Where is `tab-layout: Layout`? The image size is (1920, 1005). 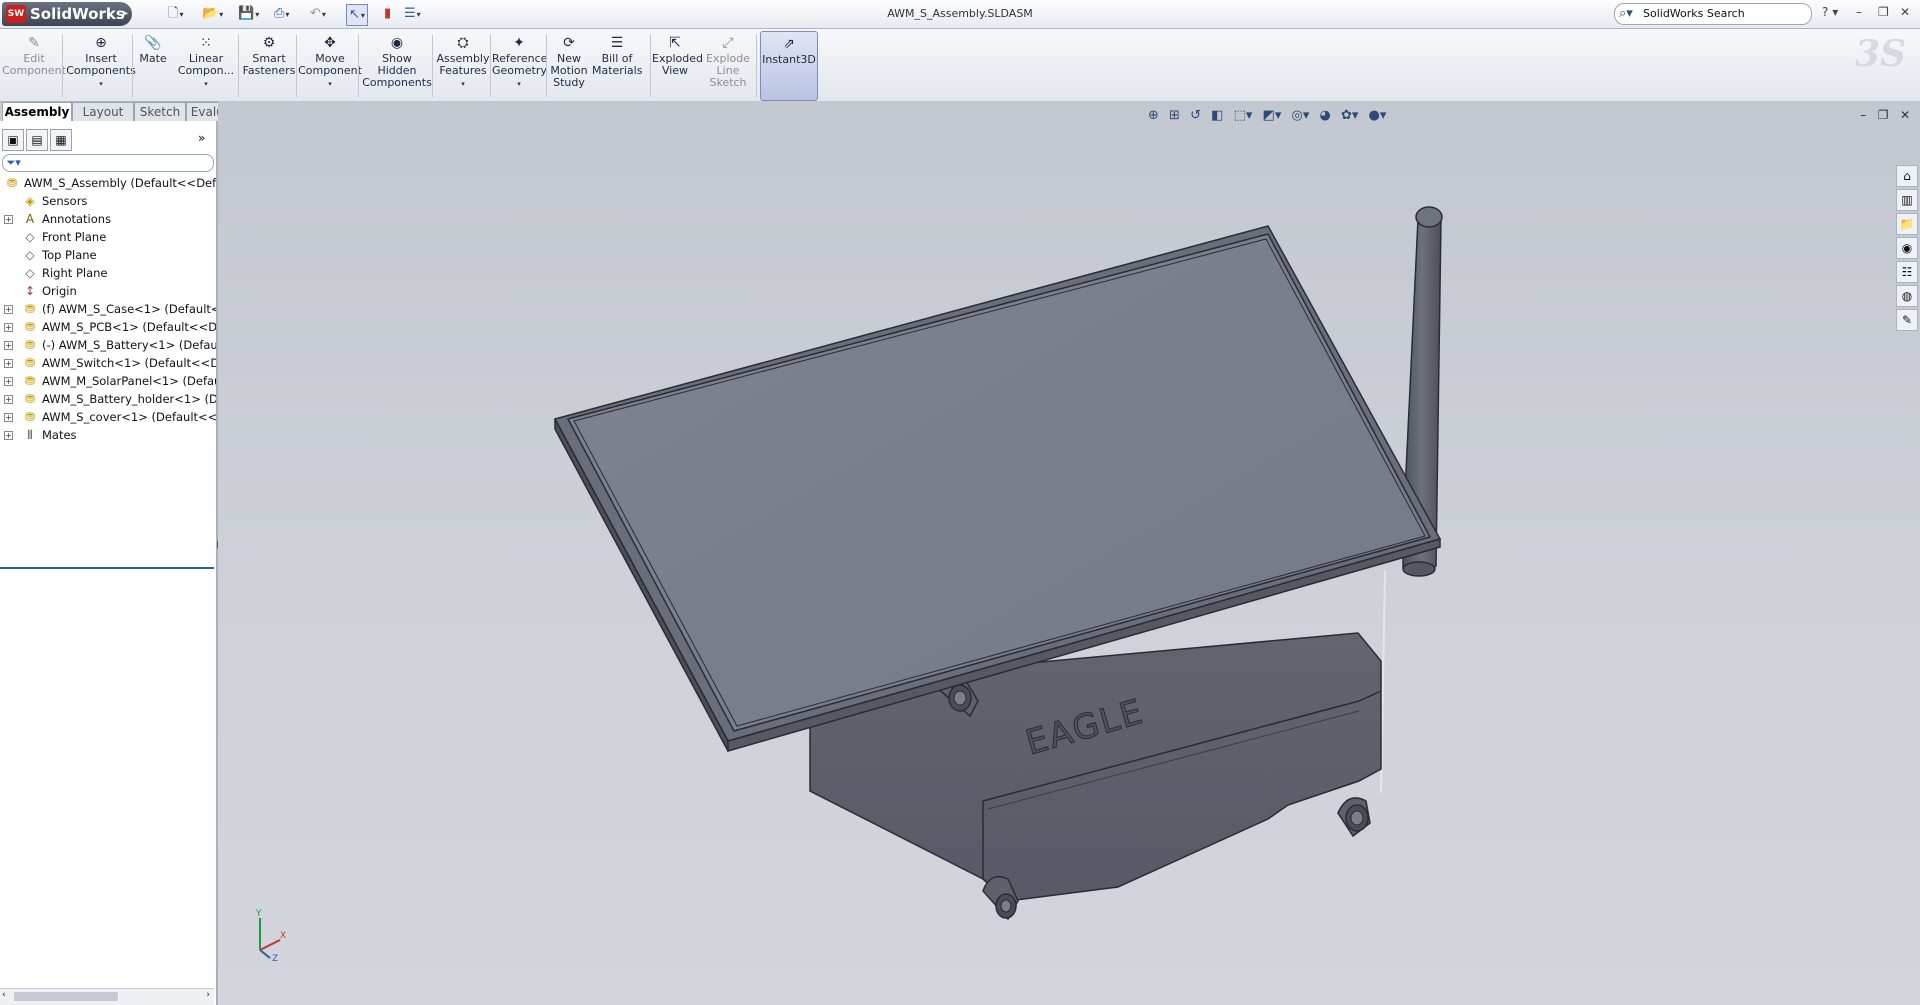 tab-layout: Layout is located at coordinates (103, 112).